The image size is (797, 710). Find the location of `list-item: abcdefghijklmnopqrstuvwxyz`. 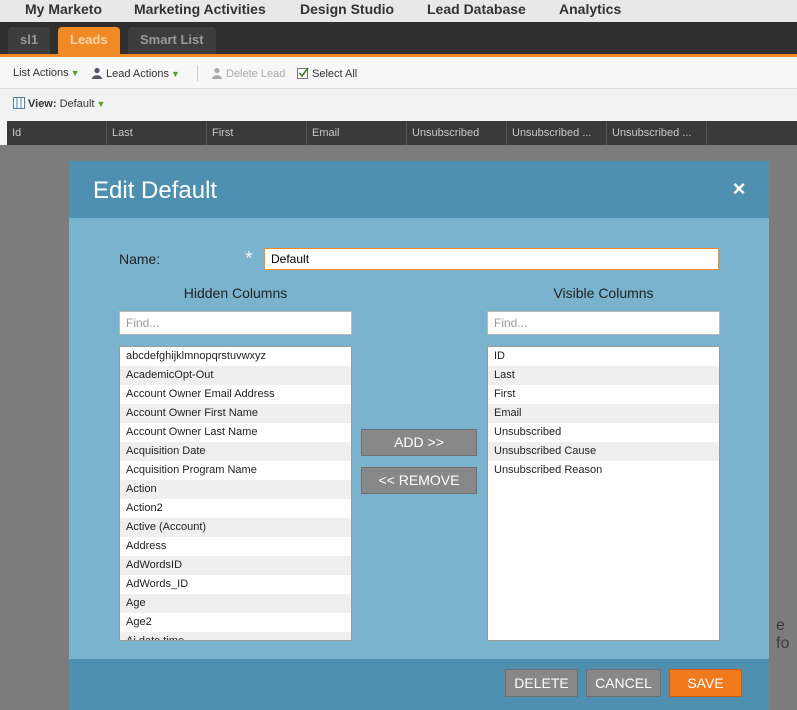

list-item: abcdefghijklmnopqrstuvwxyz is located at coordinates (235, 356).